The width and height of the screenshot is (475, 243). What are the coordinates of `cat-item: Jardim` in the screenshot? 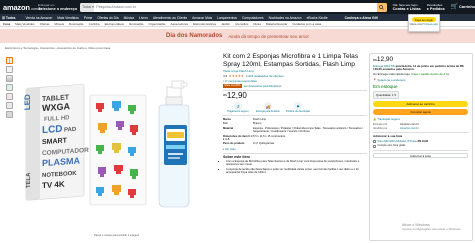 It's located at (225, 24).